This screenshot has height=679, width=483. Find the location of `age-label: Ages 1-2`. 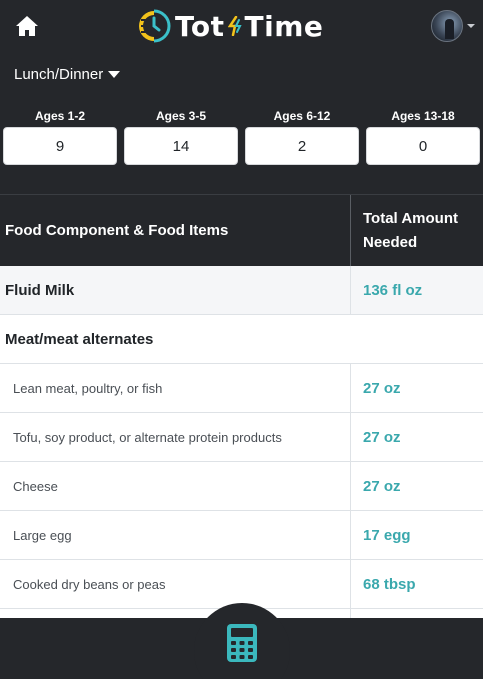

age-label: Ages 1-2 is located at coordinates (60, 116).